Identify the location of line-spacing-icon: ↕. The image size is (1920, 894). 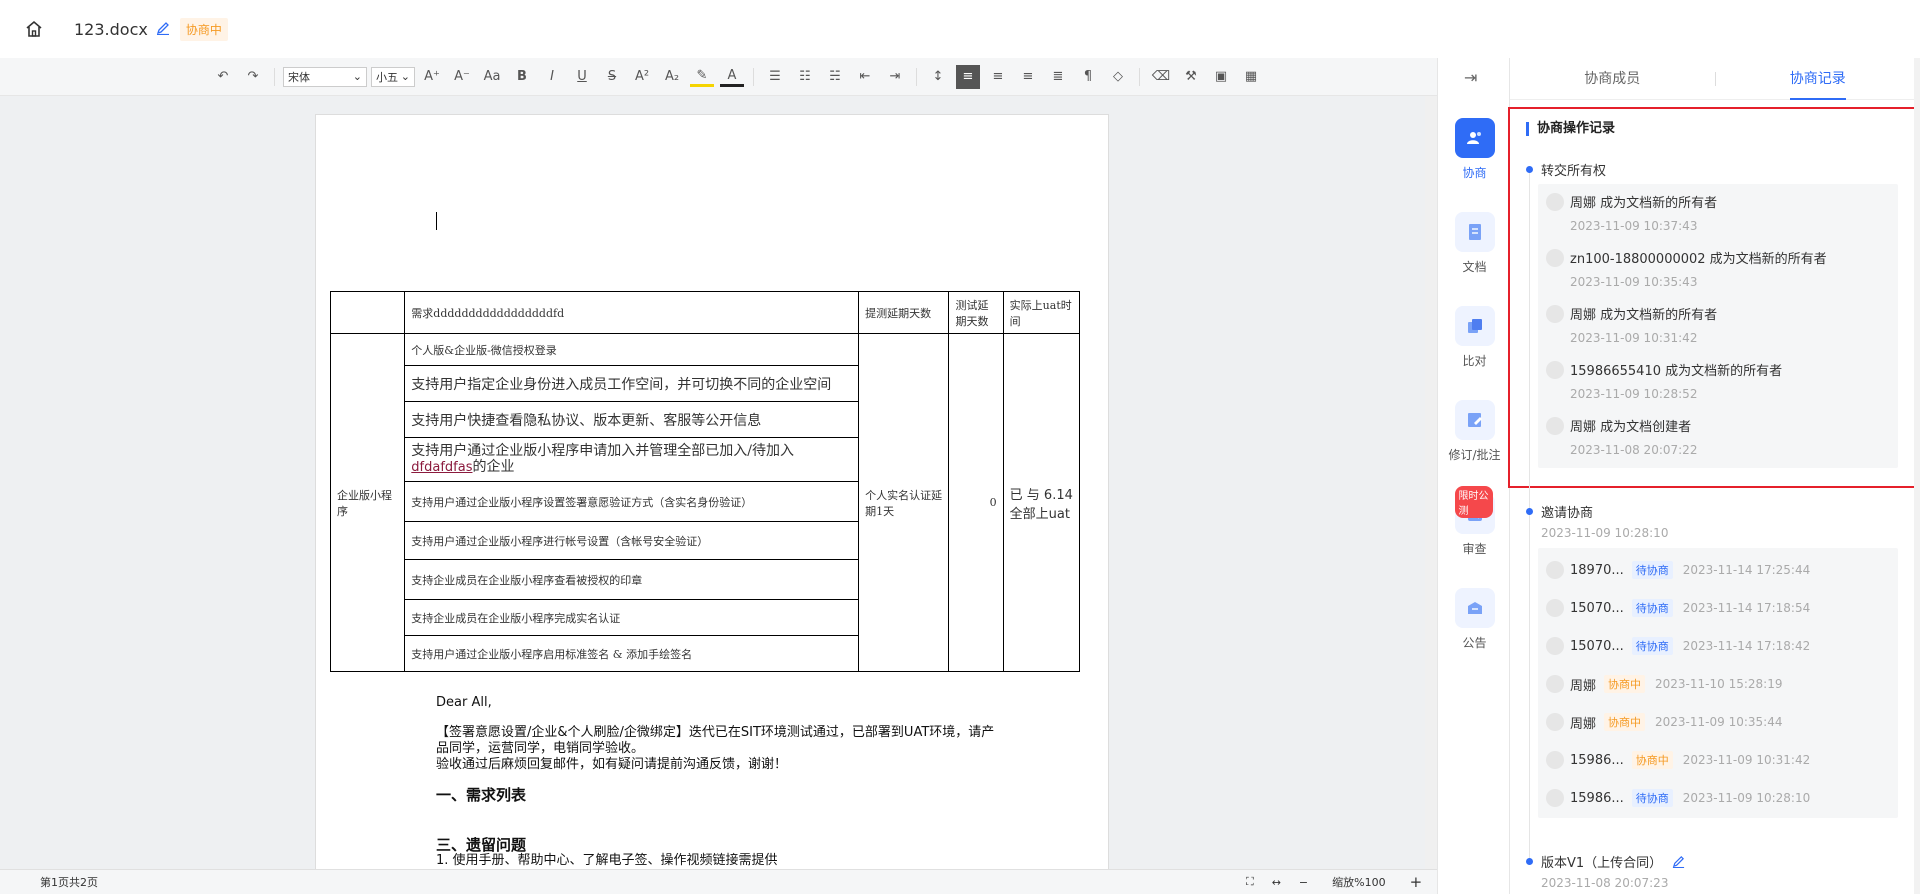
(938, 77).